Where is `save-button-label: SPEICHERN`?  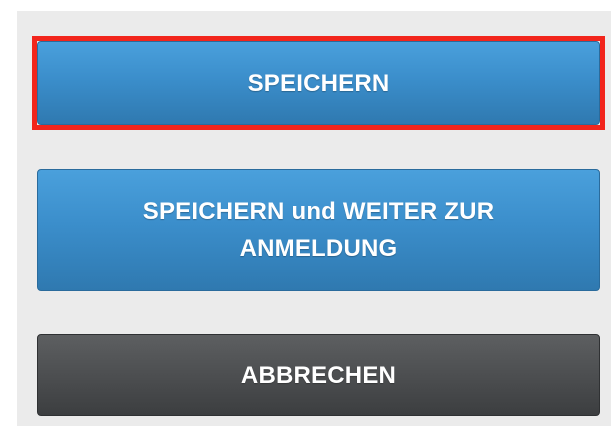
save-button-label: SPEICHERN is located at coordinates (318, 83).